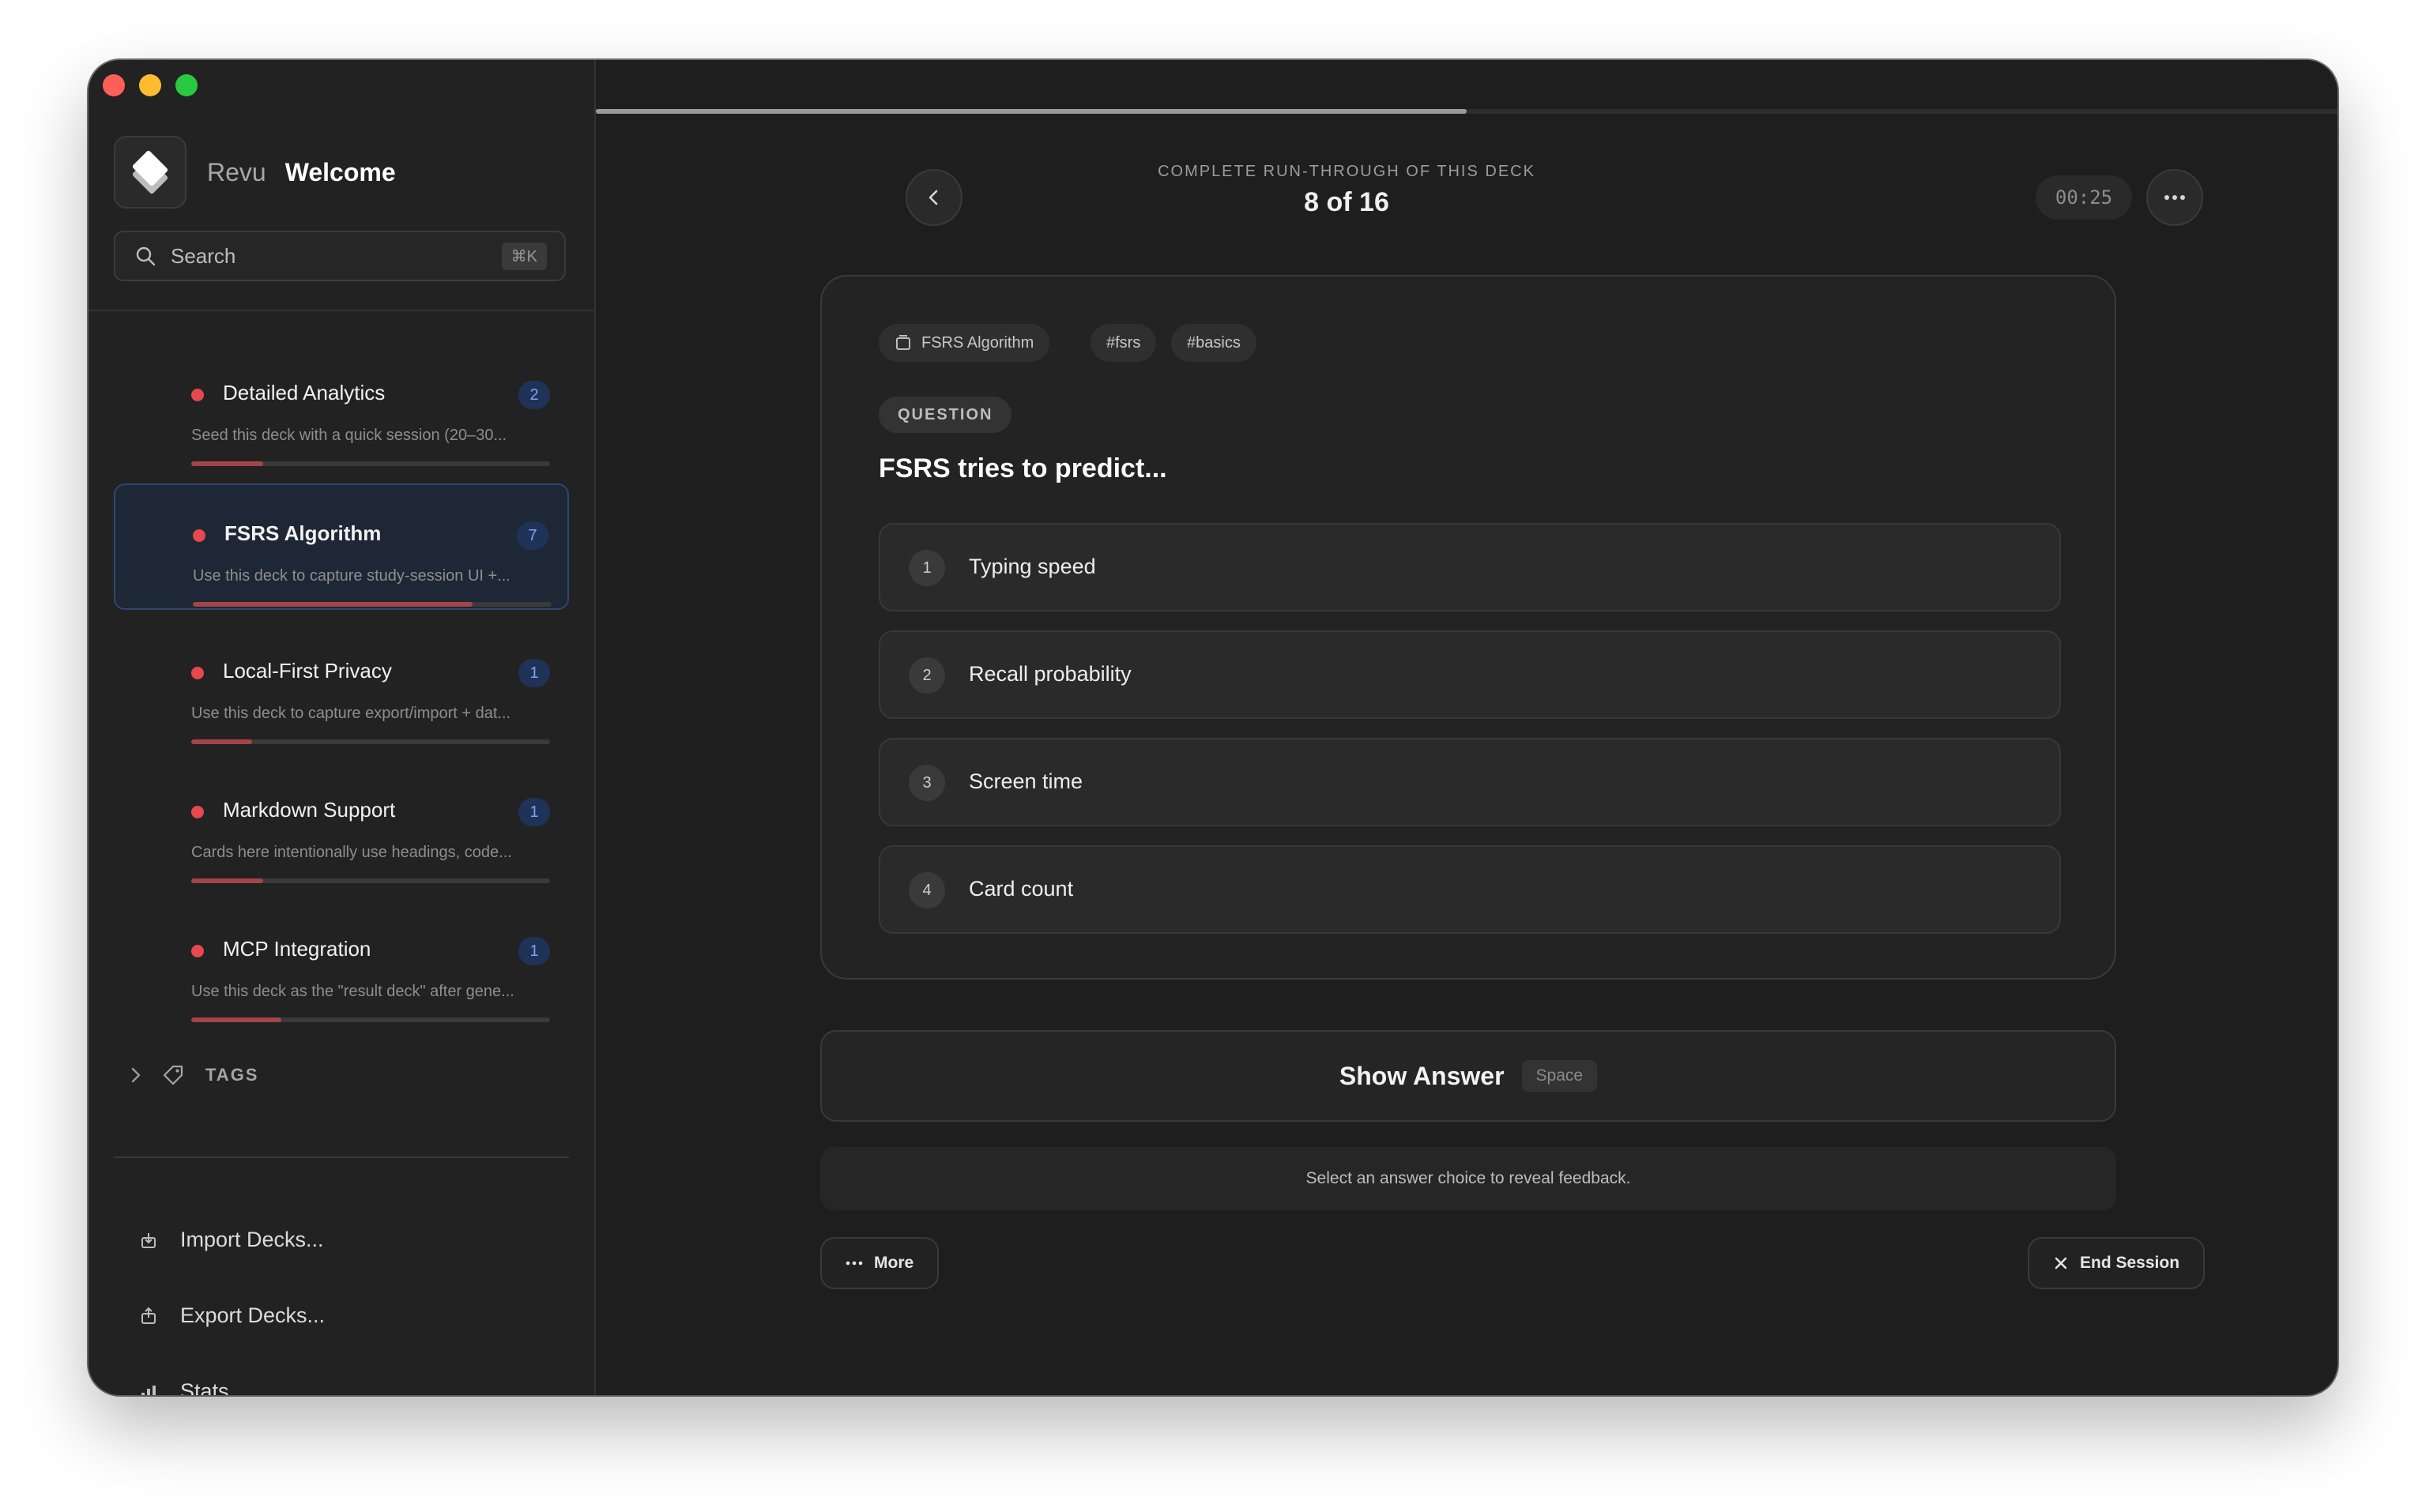 The width and height of the screenshot is (2426, 1512). Describe the element at coordinates (310, 810) in the screenshot. I see `deck-title: Markdown Support` at that location.